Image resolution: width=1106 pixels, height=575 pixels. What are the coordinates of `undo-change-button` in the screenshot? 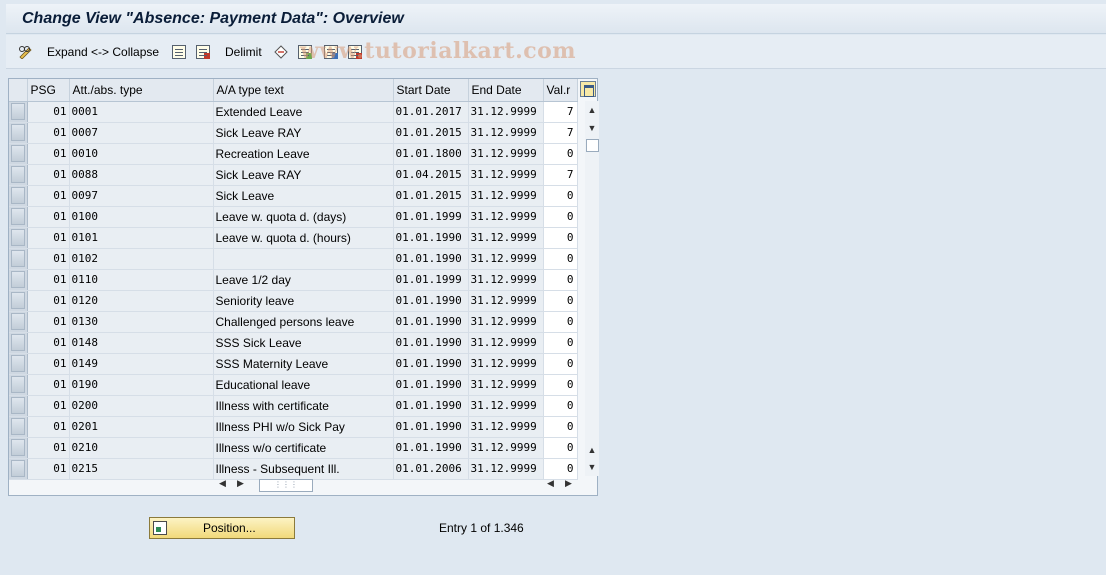 It's located at (281, 52).